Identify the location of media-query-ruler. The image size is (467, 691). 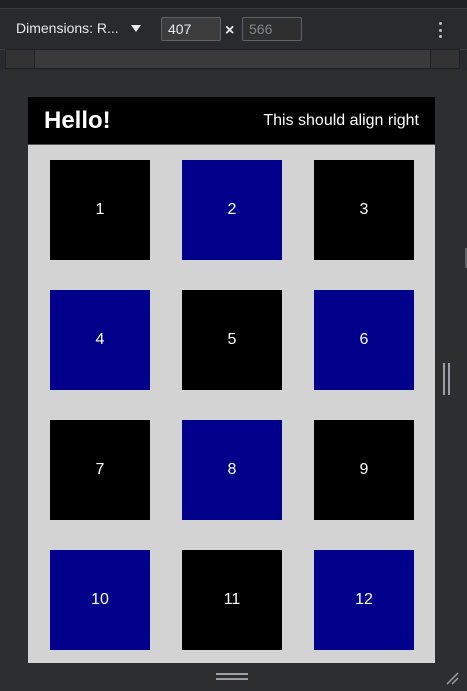
(232, 59).